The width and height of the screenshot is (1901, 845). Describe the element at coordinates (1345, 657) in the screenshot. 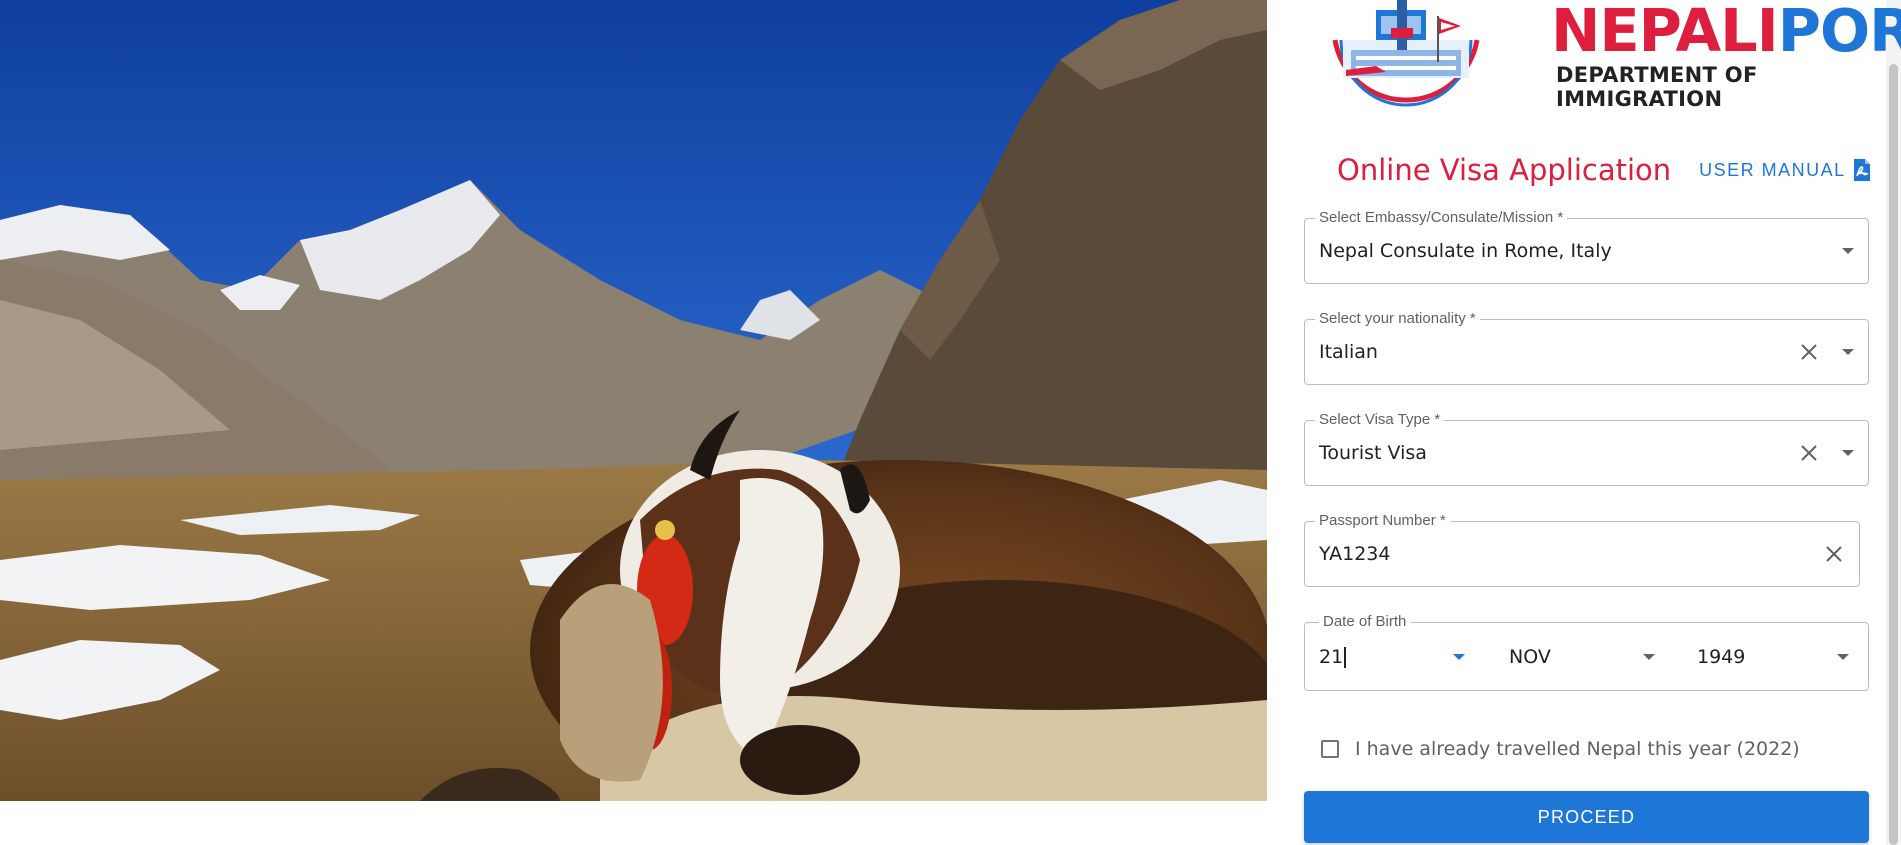

I see `text-cursor` at that location.